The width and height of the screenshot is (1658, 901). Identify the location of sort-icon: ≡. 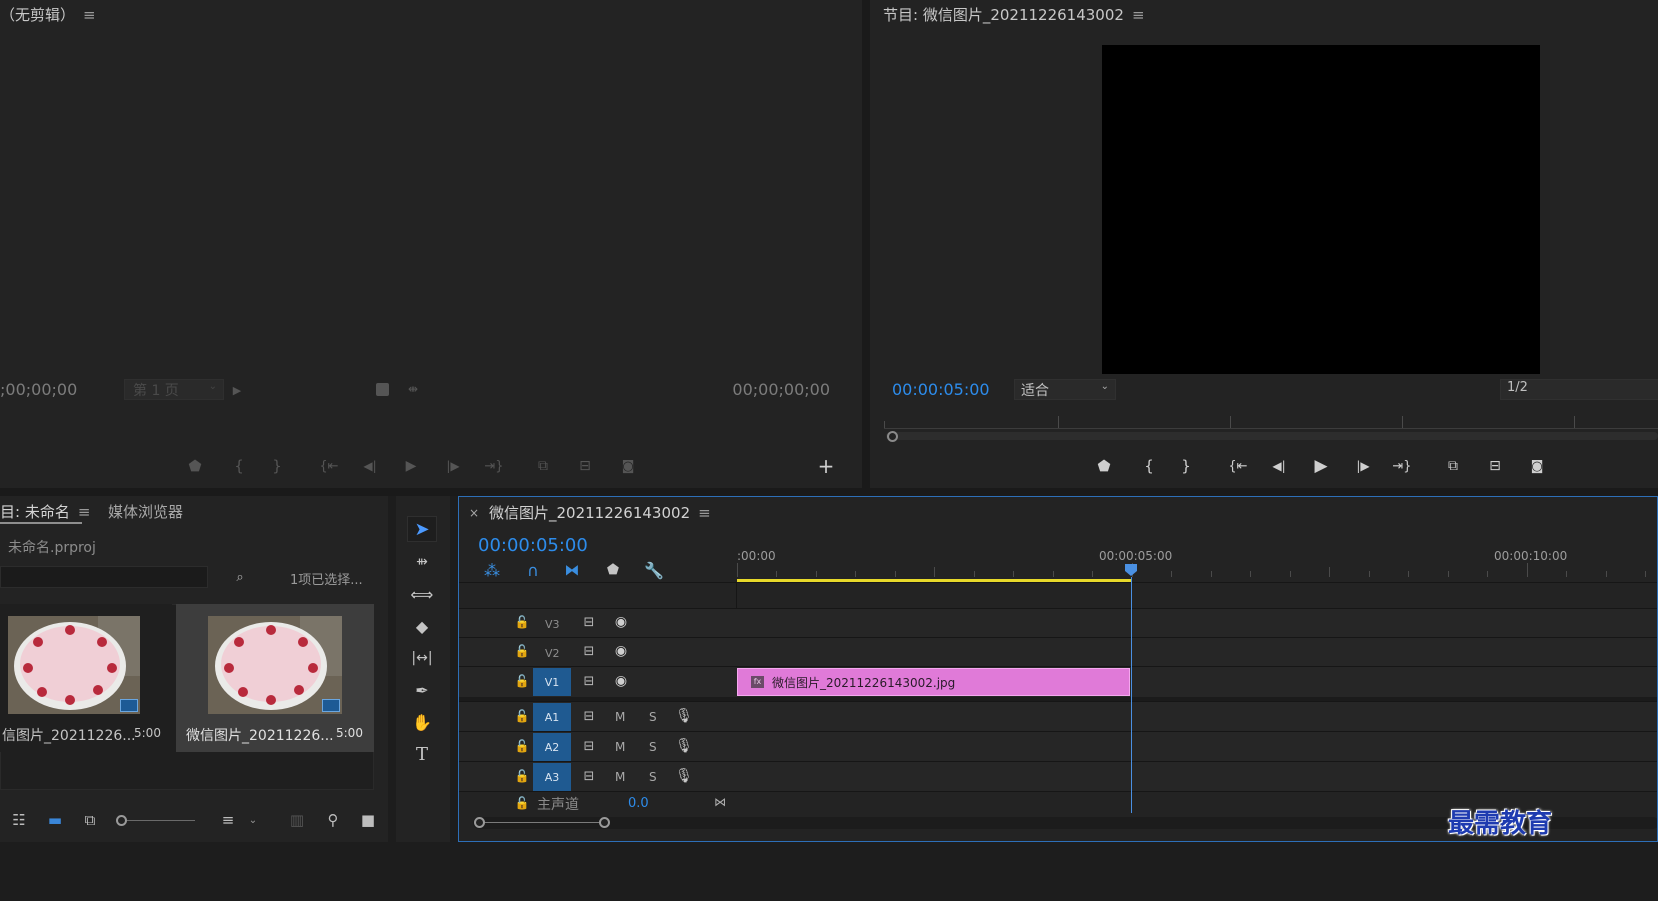
(228, 820).